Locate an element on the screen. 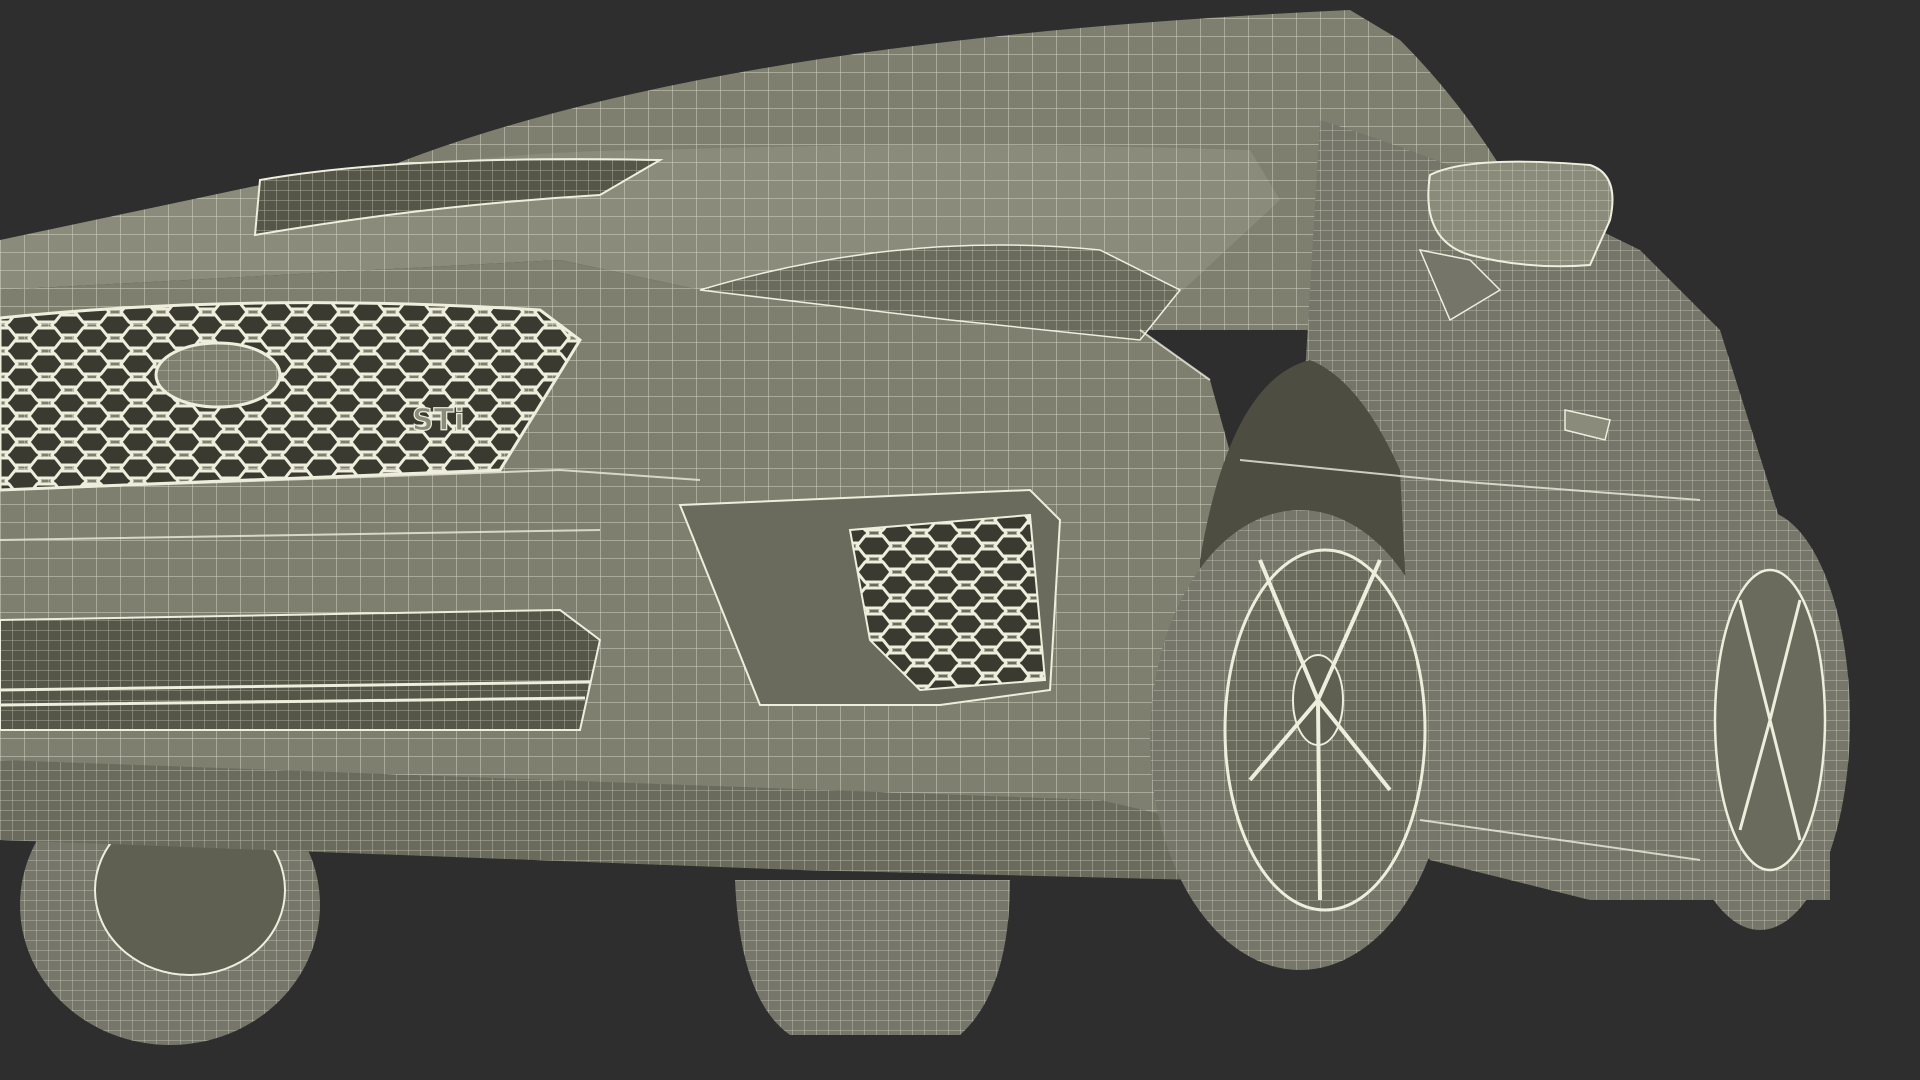 This screenshot has height=1080, width=1920. sti-badge: STi is located at coordinates (438, 420).